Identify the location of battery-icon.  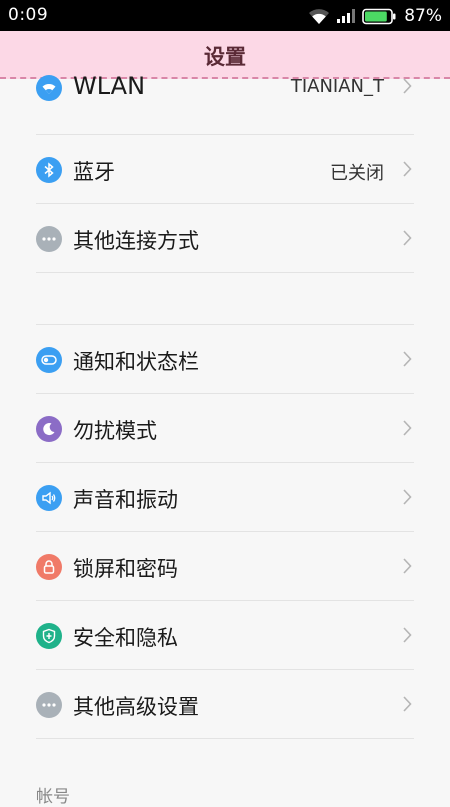
(379, 16).